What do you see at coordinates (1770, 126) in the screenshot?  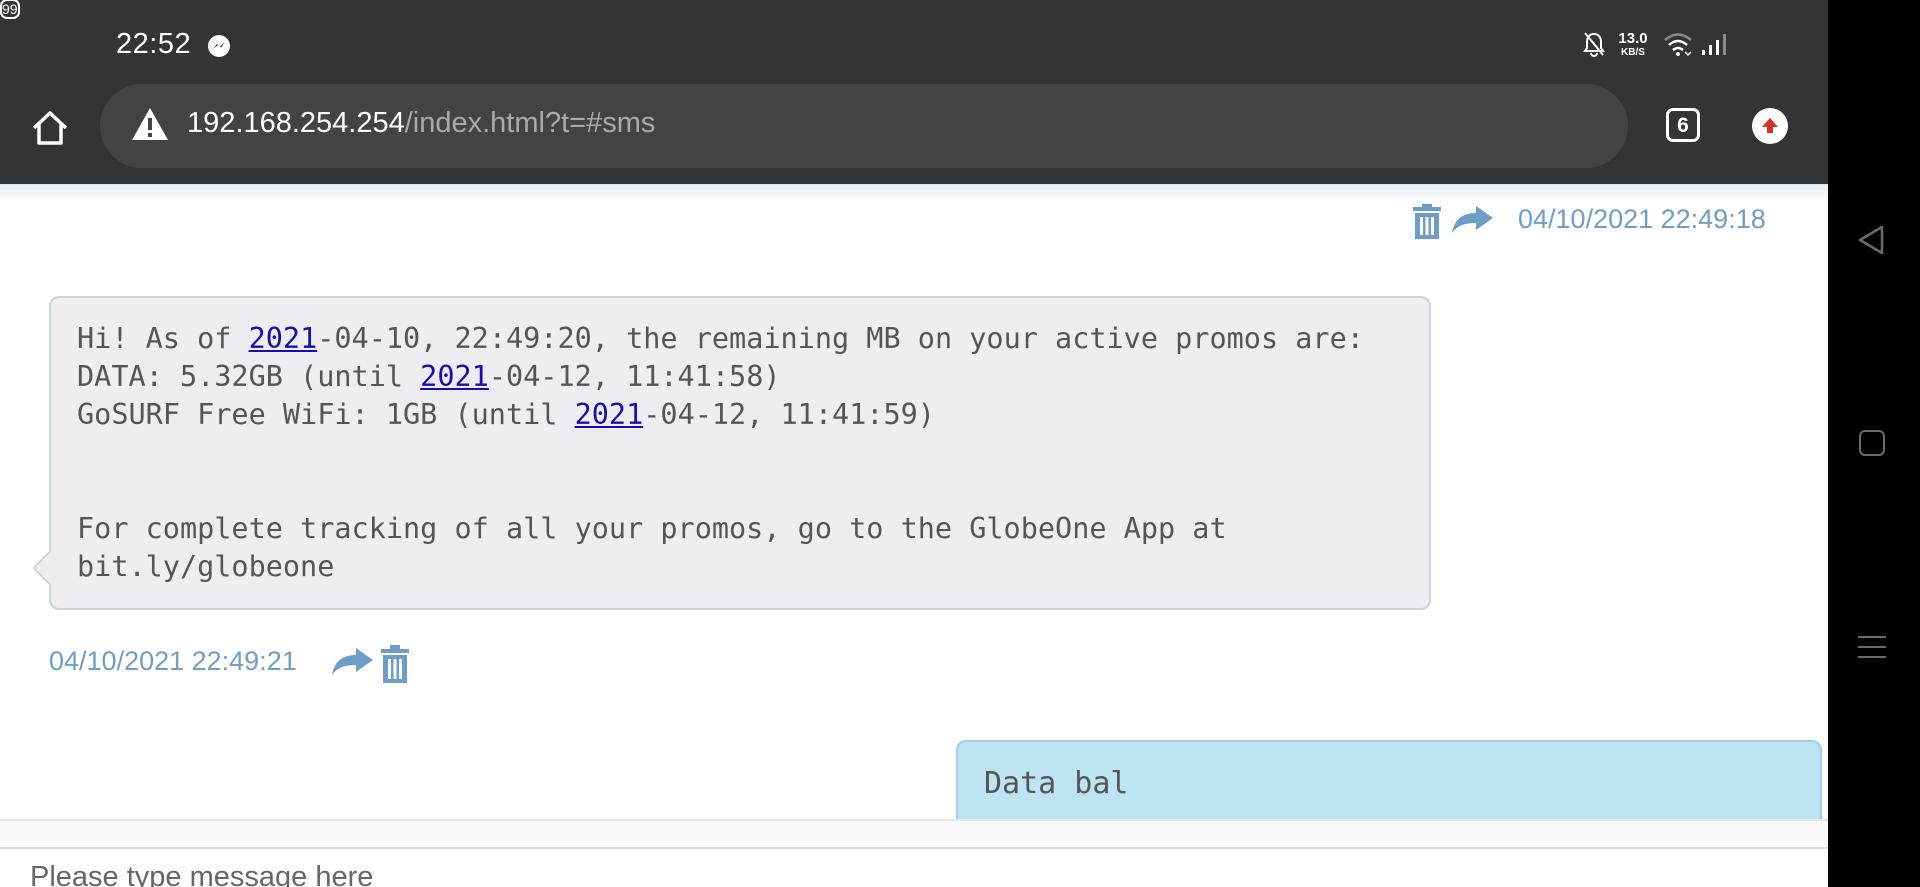 I see `upload-icon` at bounding box center [1770, 126].